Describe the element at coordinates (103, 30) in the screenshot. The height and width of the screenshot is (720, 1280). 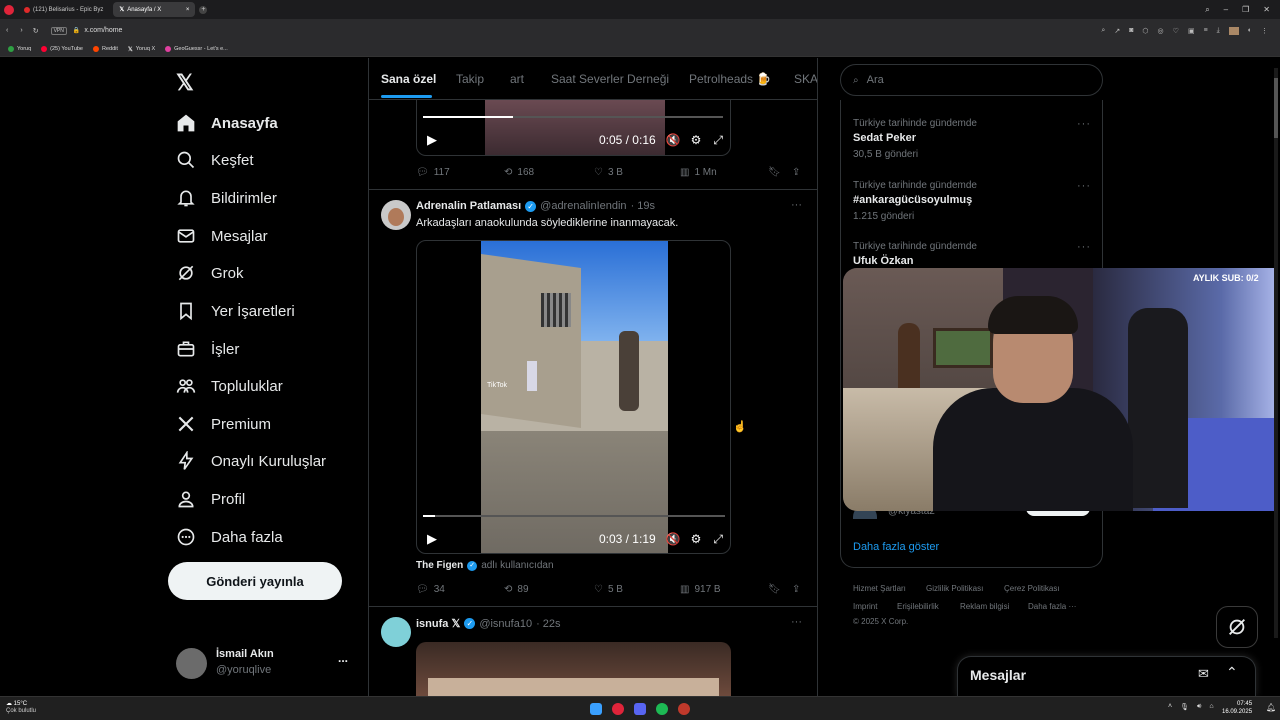
I see `url-field: x.com/home` at that location.